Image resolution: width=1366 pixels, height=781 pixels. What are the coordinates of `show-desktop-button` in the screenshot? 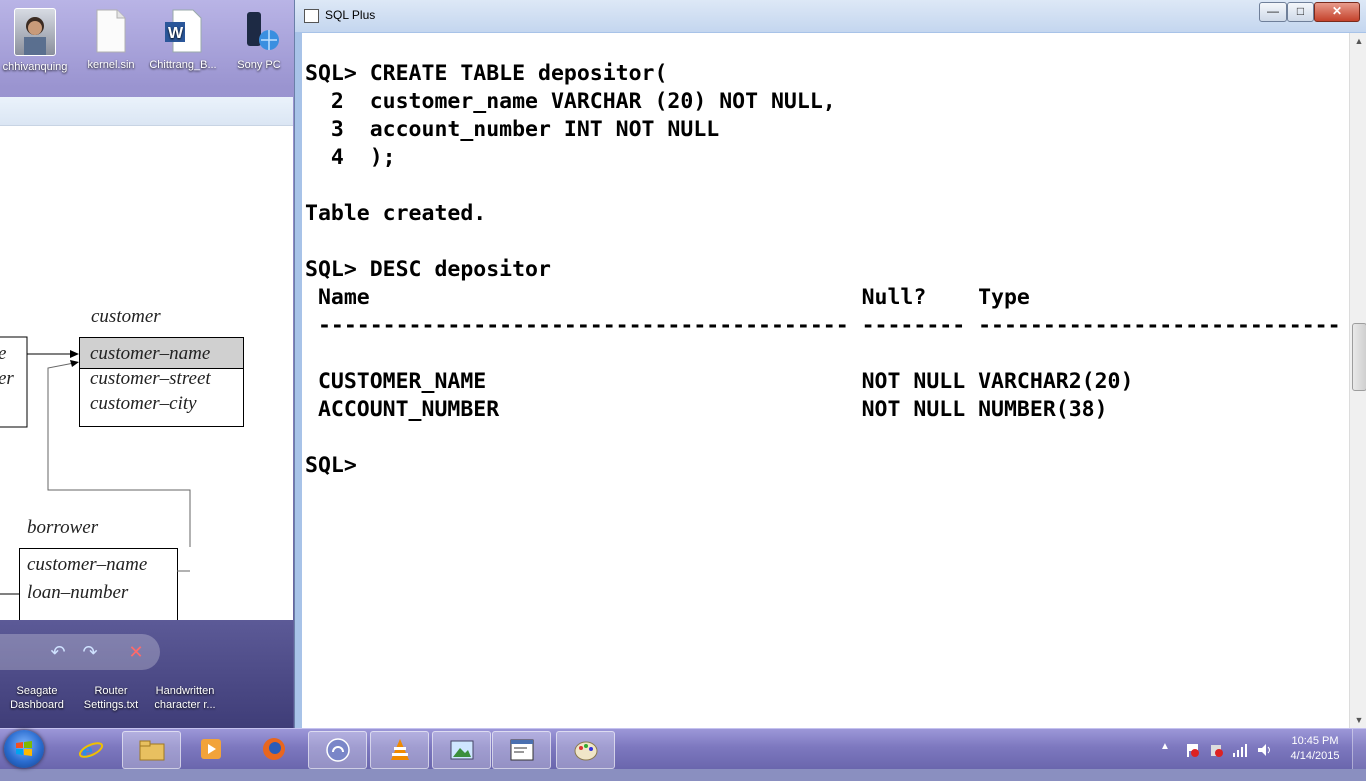 It's located at (1359, 749).